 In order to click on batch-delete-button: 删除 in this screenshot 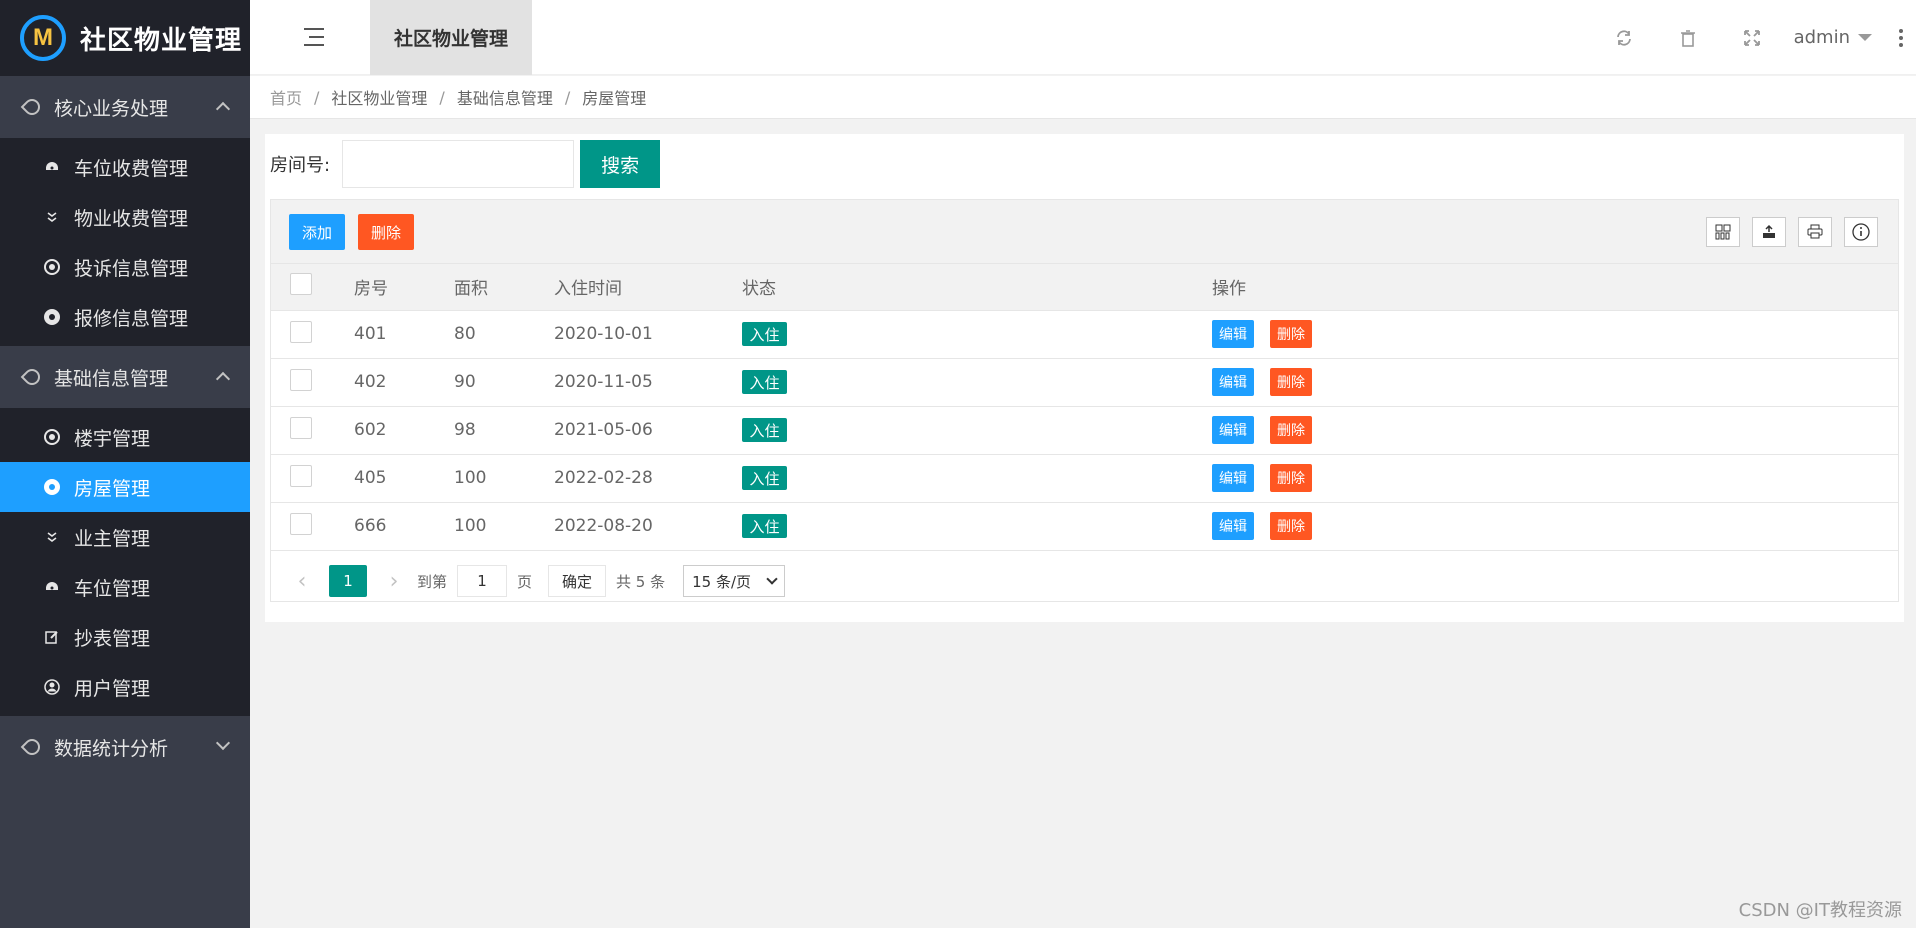, I will do `click(386, 232)`.